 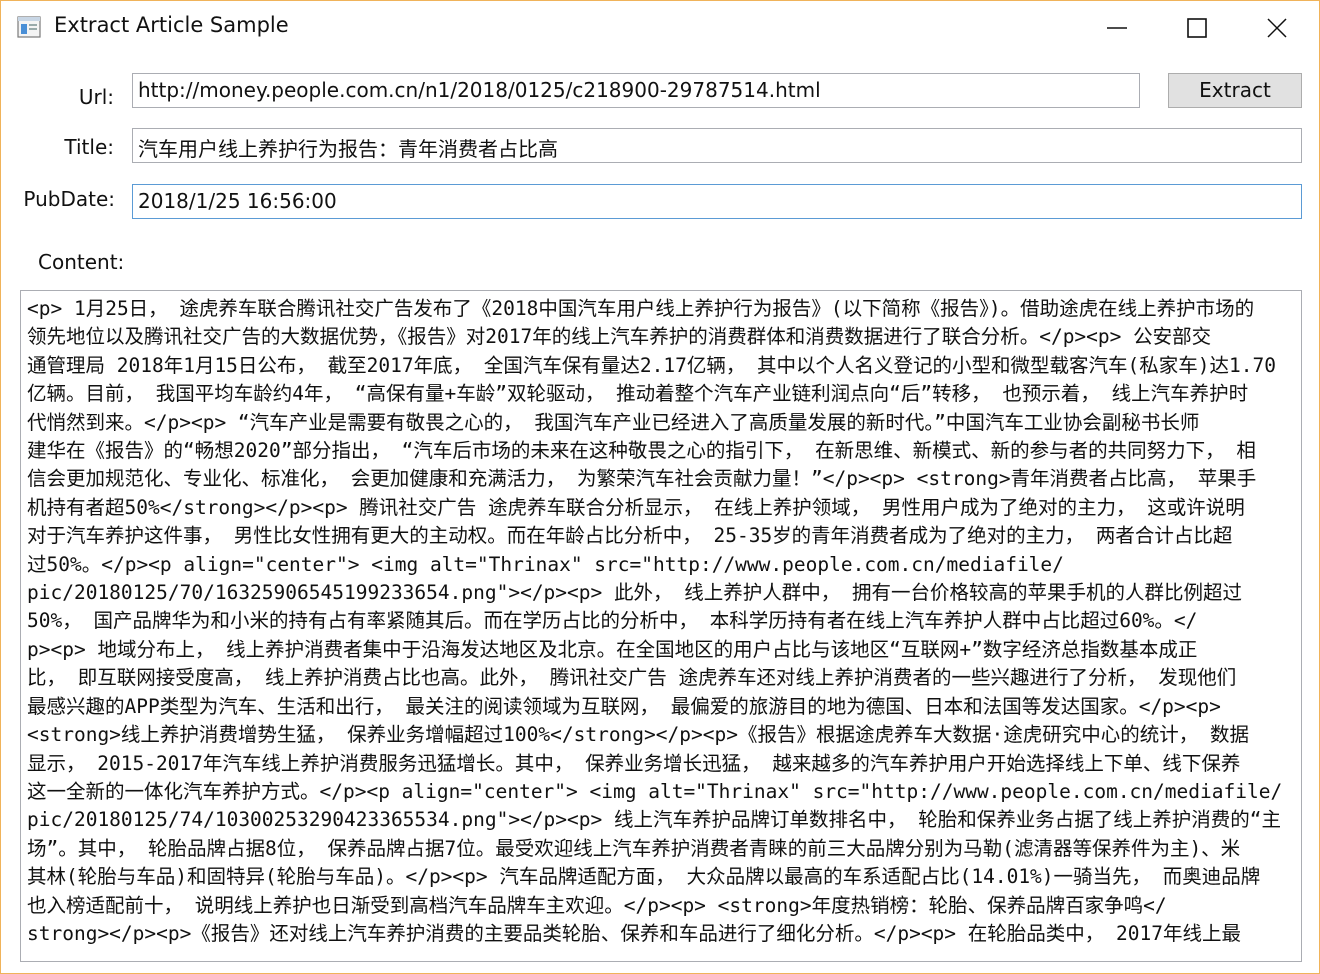 I want to click on maximize-button, so click(x=1197, y=28).